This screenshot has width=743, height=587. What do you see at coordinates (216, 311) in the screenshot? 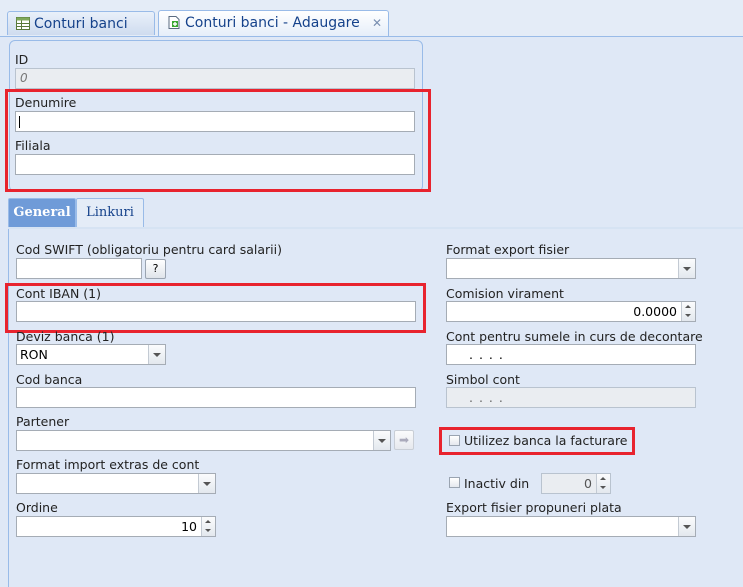
I see `iban-field` at bounding box center [216, 311].